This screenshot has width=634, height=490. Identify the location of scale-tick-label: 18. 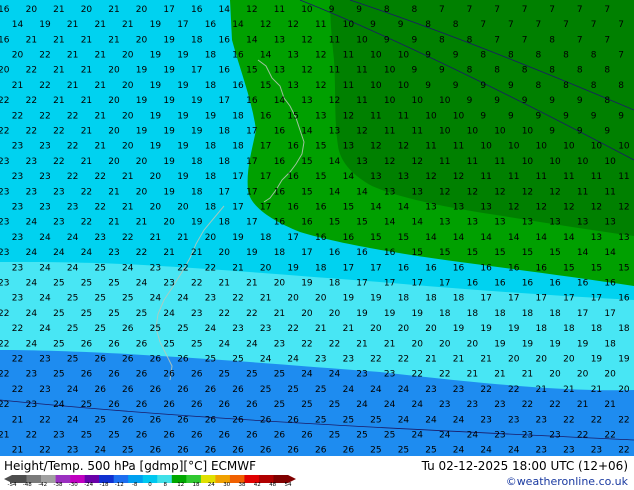
(196, 485).